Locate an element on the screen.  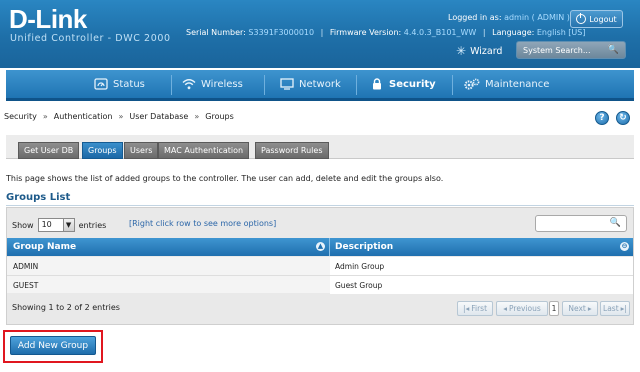
pager-first-button: |◂ First is located at coordinates (475, 308).